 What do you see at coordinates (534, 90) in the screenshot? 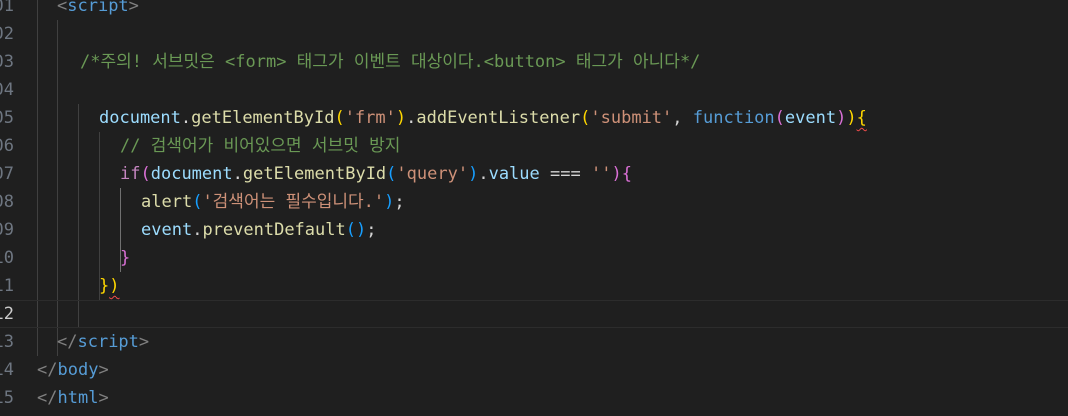
I see `code-line: 04` at bounding box center [534, 90].